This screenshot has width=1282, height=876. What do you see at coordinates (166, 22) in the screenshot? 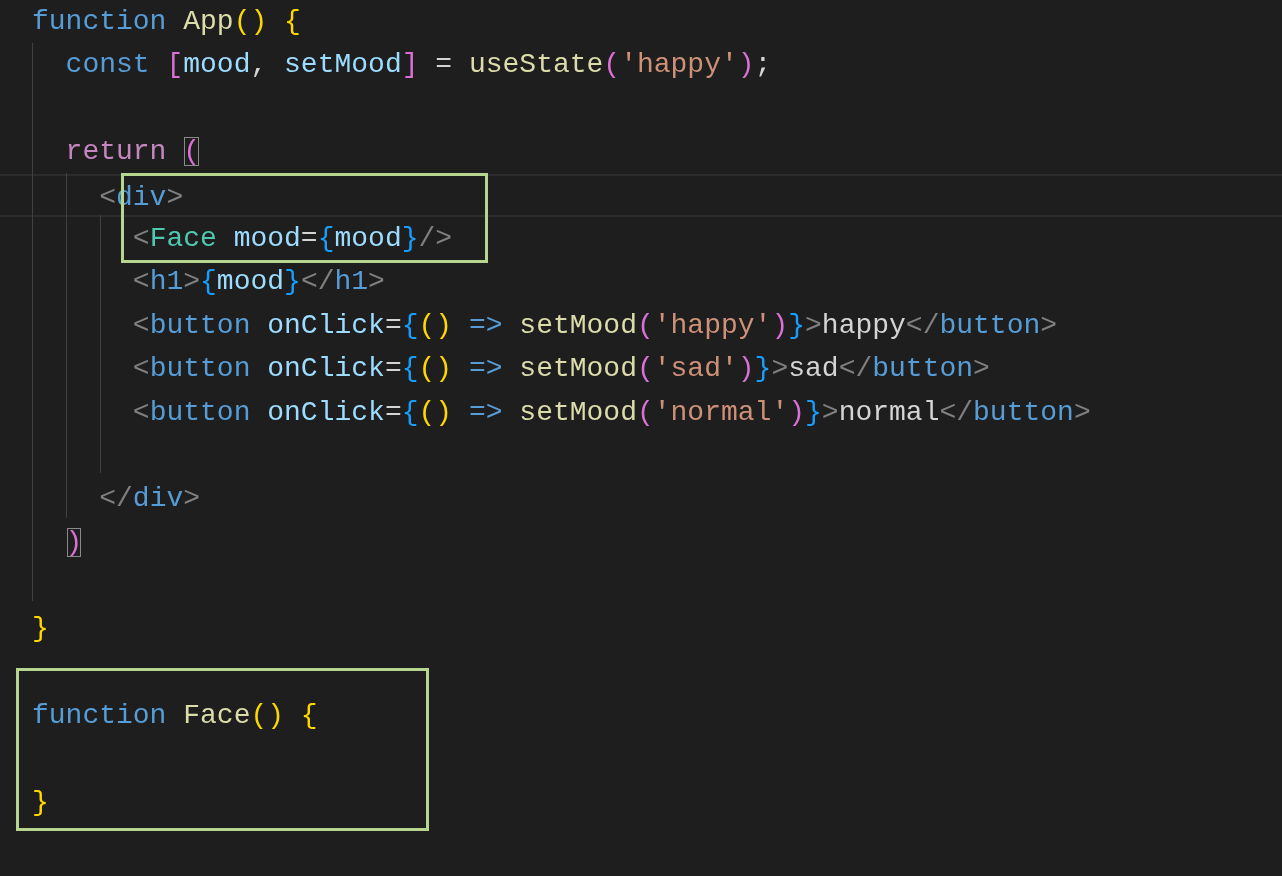
I see `code-line: function App() {` at bounding box center [166, 22].